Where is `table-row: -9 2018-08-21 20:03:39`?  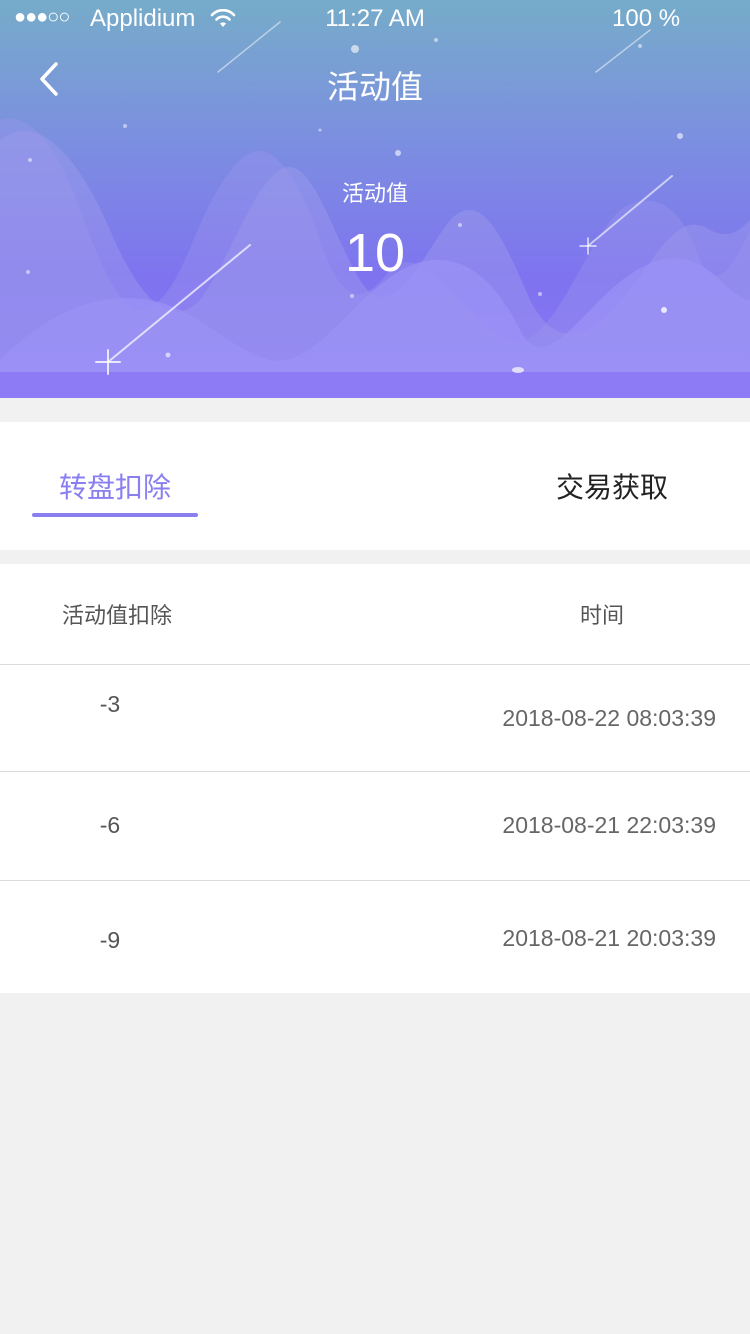
table-row: -9 2018-08-21 20:03:39 is located at coordinates (375, 937).